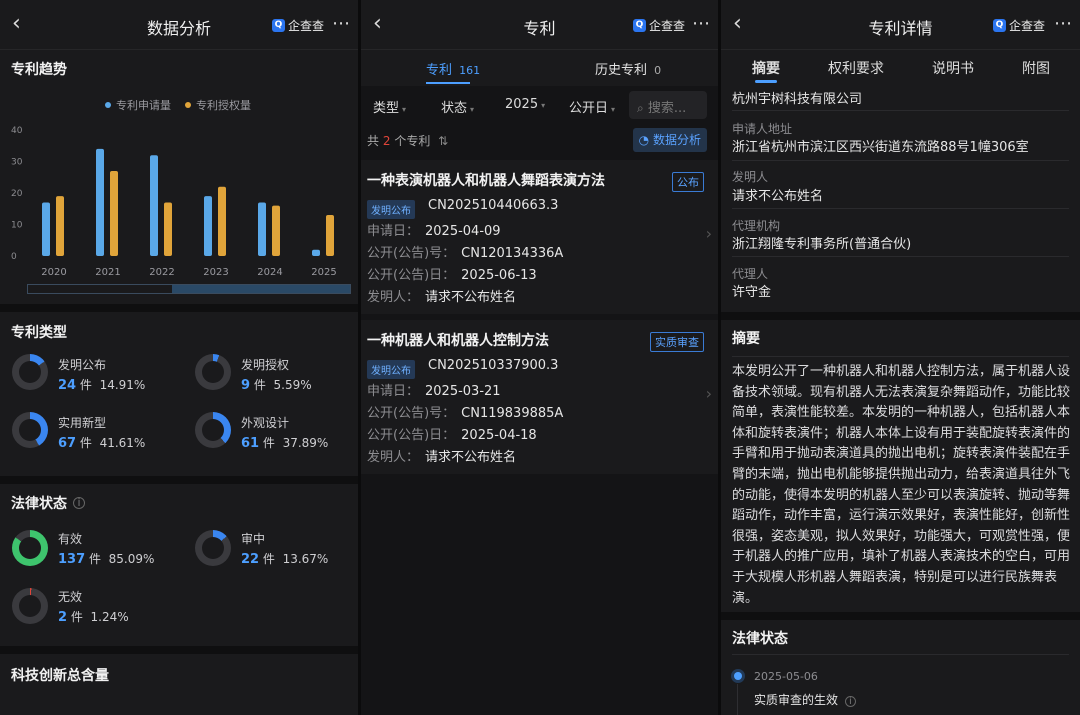 The image size is (1080, 715). Describe the element at coordinates (269, 272) in the screenshot. I see `x-tick-label: 2024` at that location.